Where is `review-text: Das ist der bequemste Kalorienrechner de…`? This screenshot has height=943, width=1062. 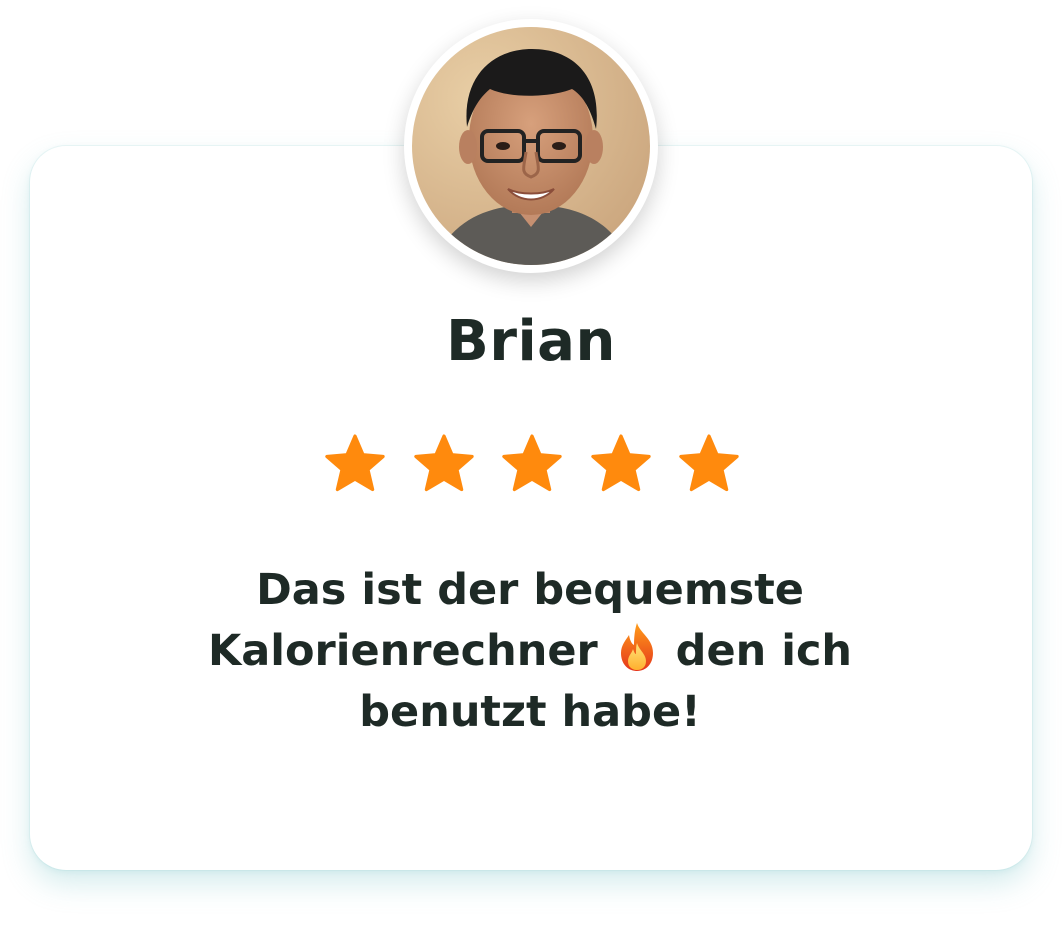
review-text: Das ist der bequemste Kalorienrechner de… is located at coordinates (530, 651).